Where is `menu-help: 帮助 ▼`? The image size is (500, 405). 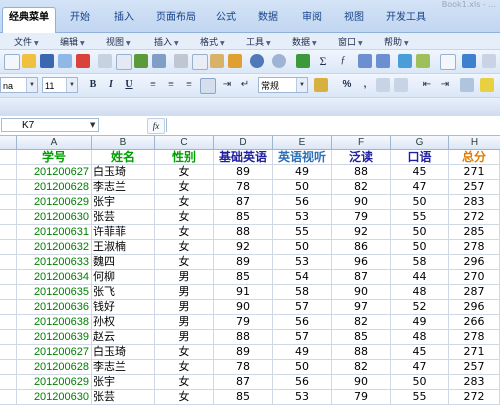 menu-help: 帮助 ▼ is located at coordinates (396, 41).